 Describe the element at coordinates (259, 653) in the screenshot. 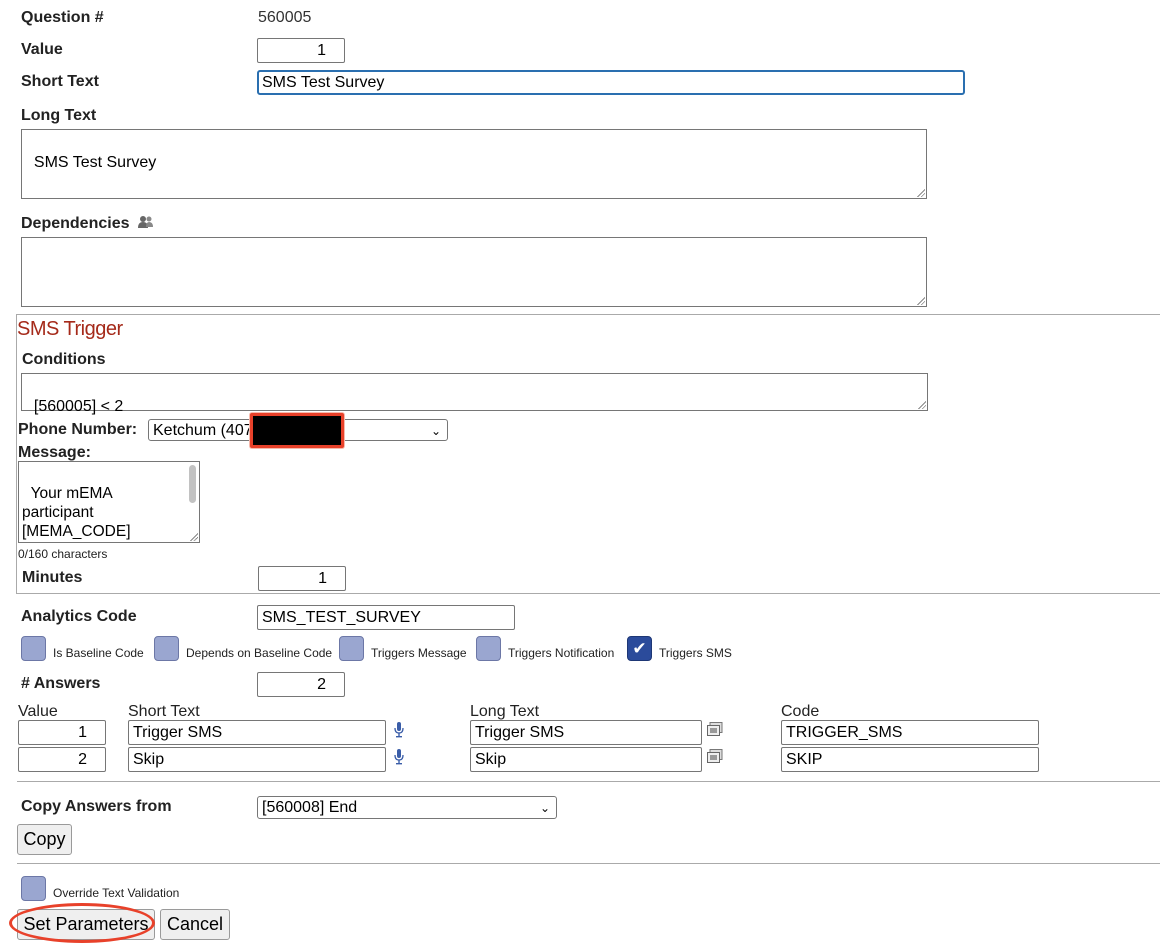

I see `depends-on-baseline-code-label: Depends on Baseline Code` at that location.